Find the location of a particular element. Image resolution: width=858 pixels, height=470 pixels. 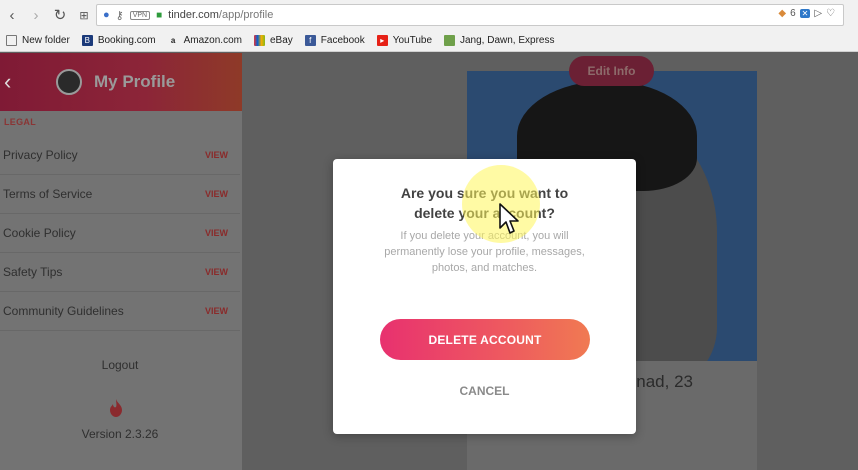

sidebar-item-label: Safety Tips is located at coordinates (33, 272).